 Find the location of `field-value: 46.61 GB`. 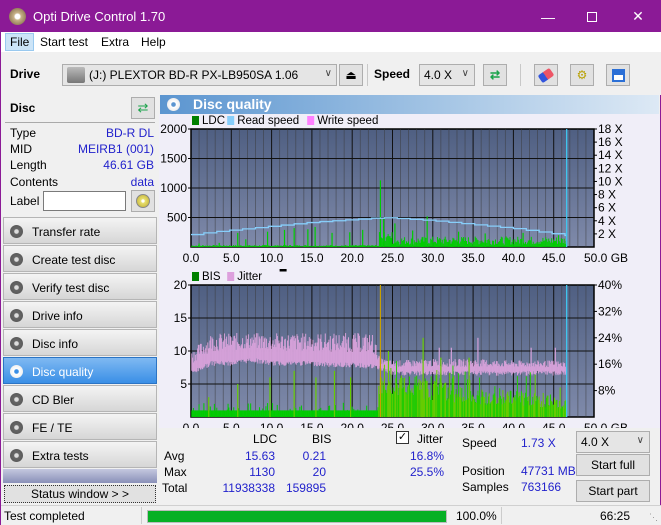

field-value: 46.61 GB is located at coordinates (128, 165).